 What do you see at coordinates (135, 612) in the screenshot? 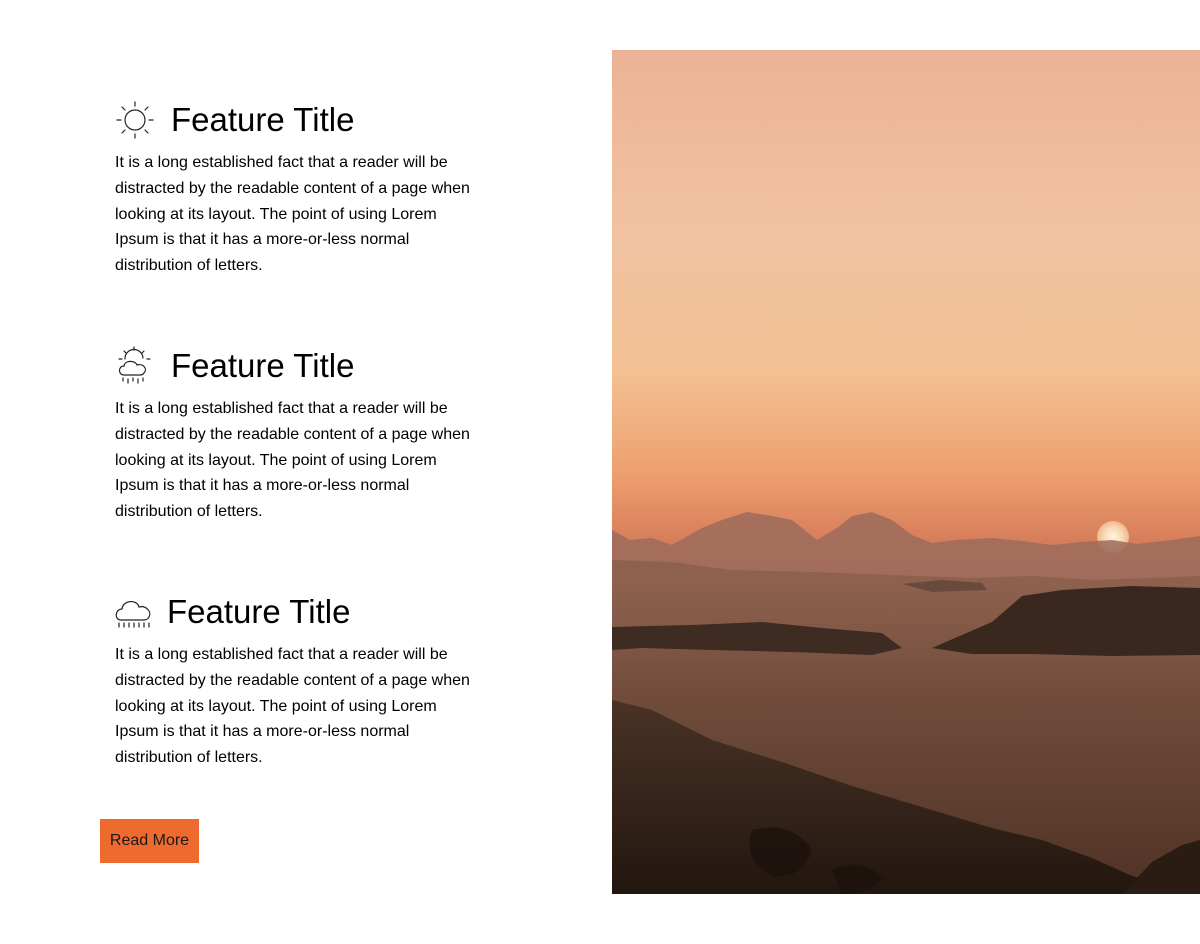
I see `cloud-rain-icon` at bounding box center [135, 612].